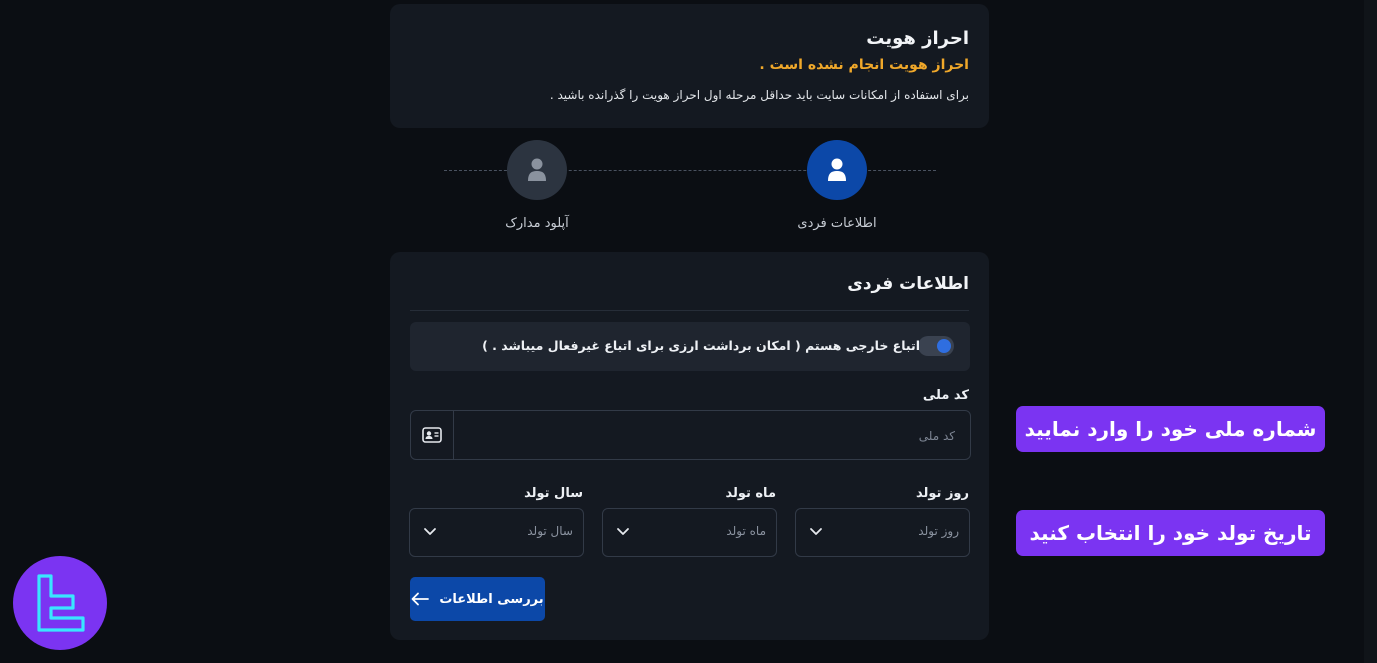 This screenshot has width=1377, height=663. Describe the element at coordinates (432, 435) in the screenshot. I see `id-card-icon` at that location.